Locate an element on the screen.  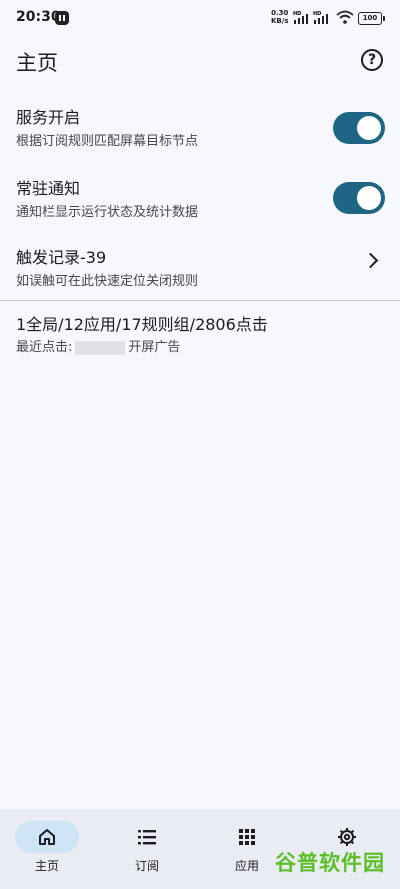
trigger-log-subtitle: 如误触可在此快速定位关闭规则 is located at coordinates (107, 281).